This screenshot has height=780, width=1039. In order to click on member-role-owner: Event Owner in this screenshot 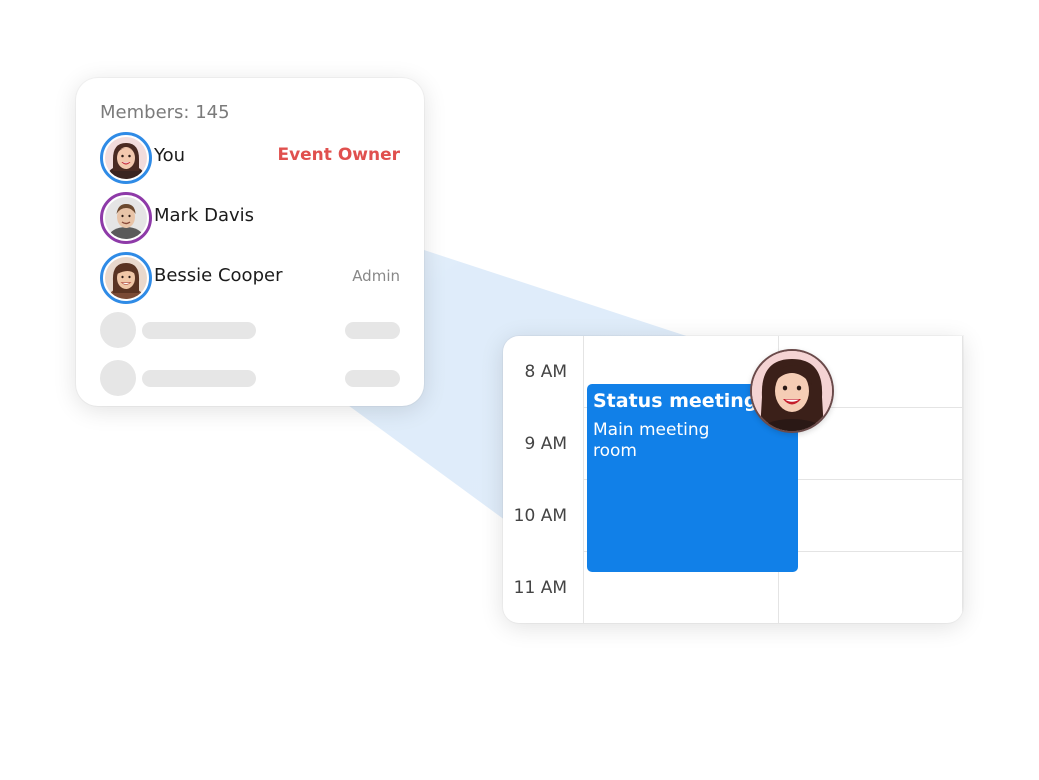, I will do `click(338, 155)`.